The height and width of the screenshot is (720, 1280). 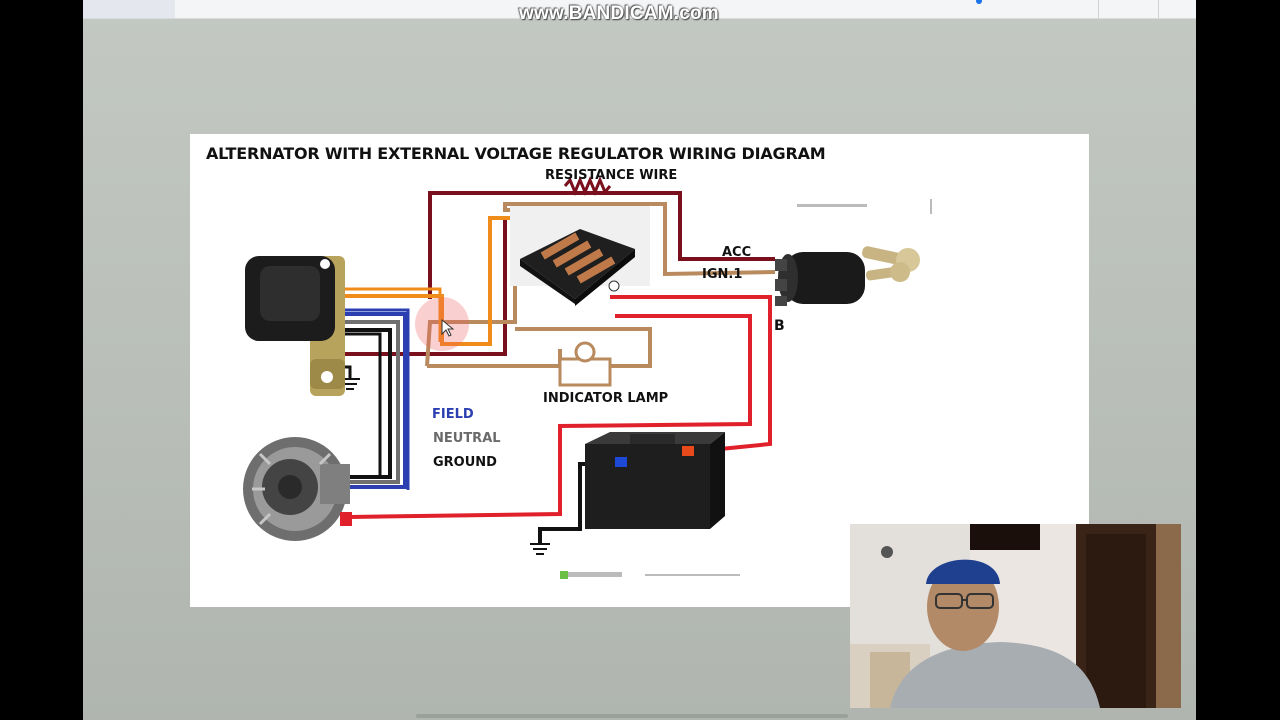 I want to click on b-terminal-label: B, so click(x=779, y=326).